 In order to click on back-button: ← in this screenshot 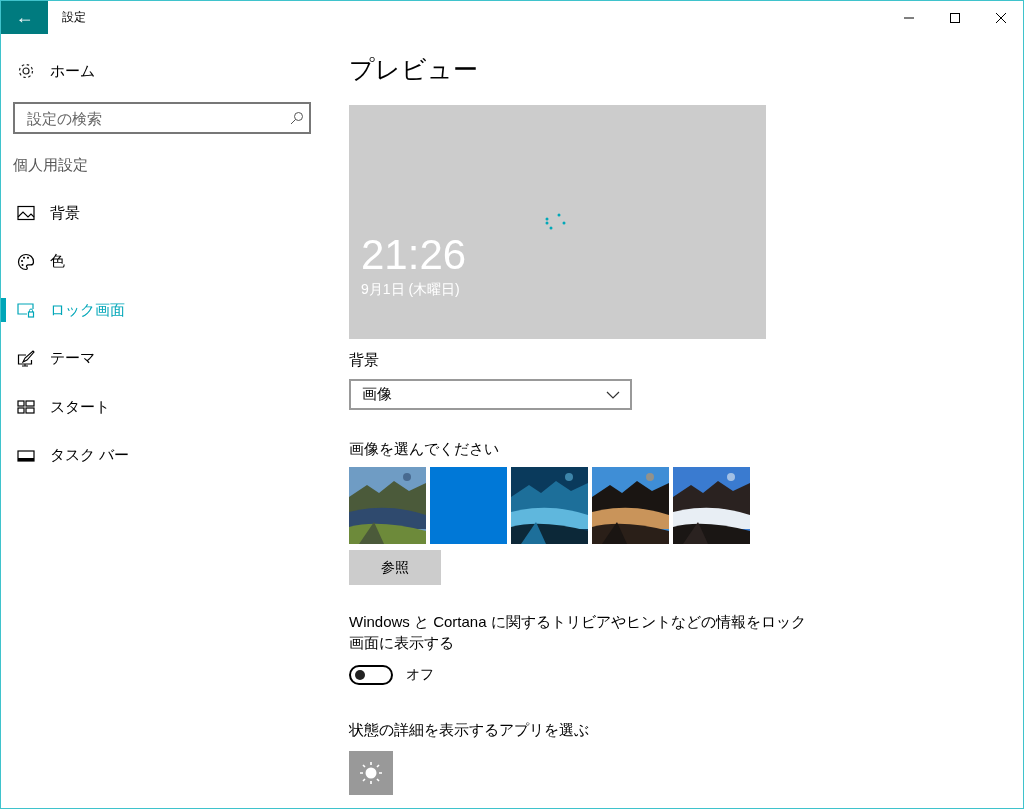, I will do `click(24, 17)`.